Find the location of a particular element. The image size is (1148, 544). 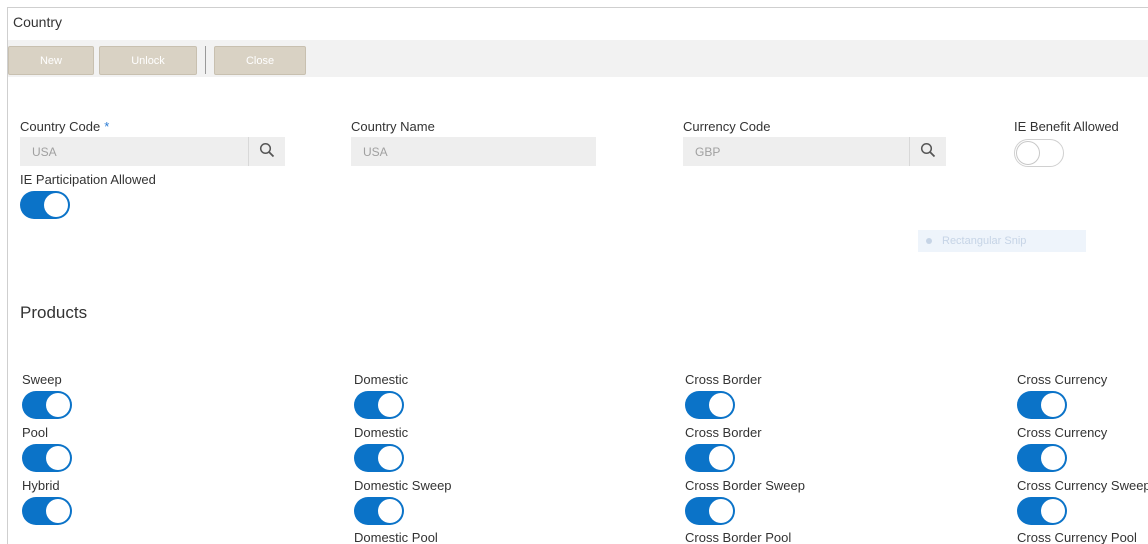

product-label-sweep: Sweep is located at coordinates (42, 379).